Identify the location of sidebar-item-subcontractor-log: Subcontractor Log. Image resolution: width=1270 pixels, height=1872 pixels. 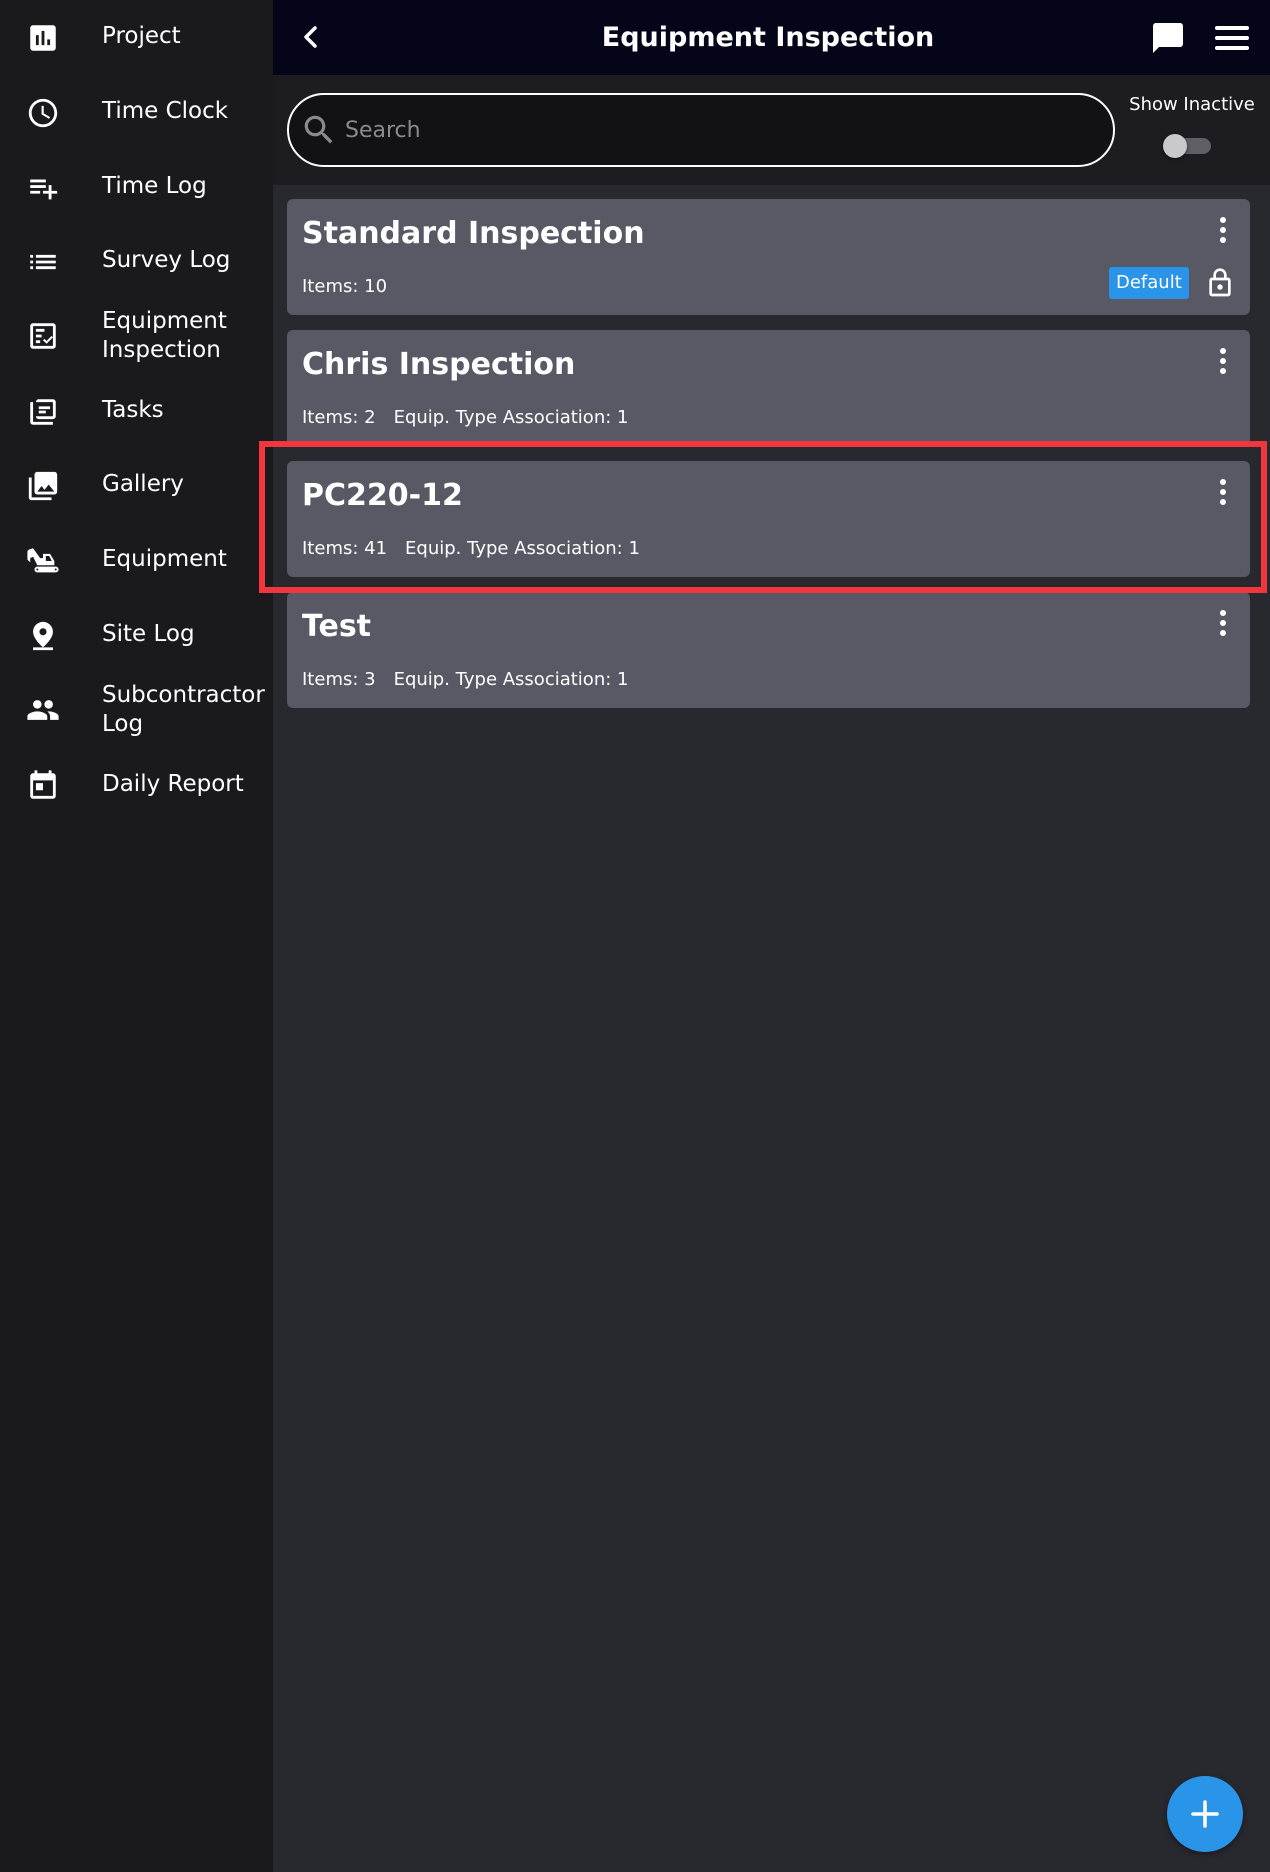
(136, 710).